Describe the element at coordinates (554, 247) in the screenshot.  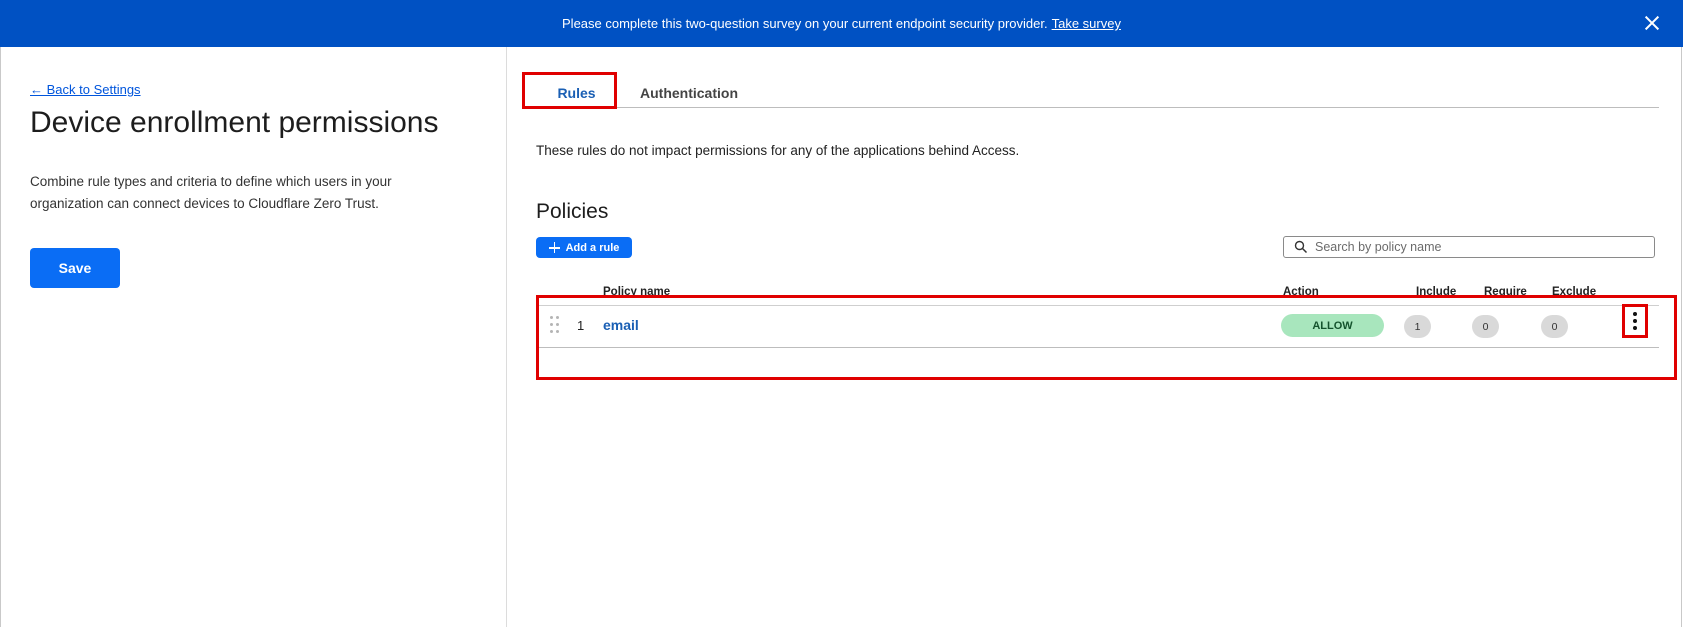
I see `plus-icon` at that location.